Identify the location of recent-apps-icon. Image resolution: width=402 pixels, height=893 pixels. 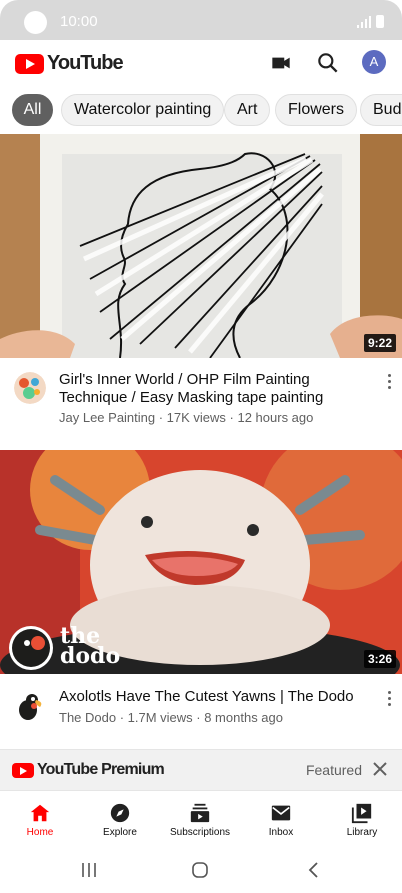
(89, 870).